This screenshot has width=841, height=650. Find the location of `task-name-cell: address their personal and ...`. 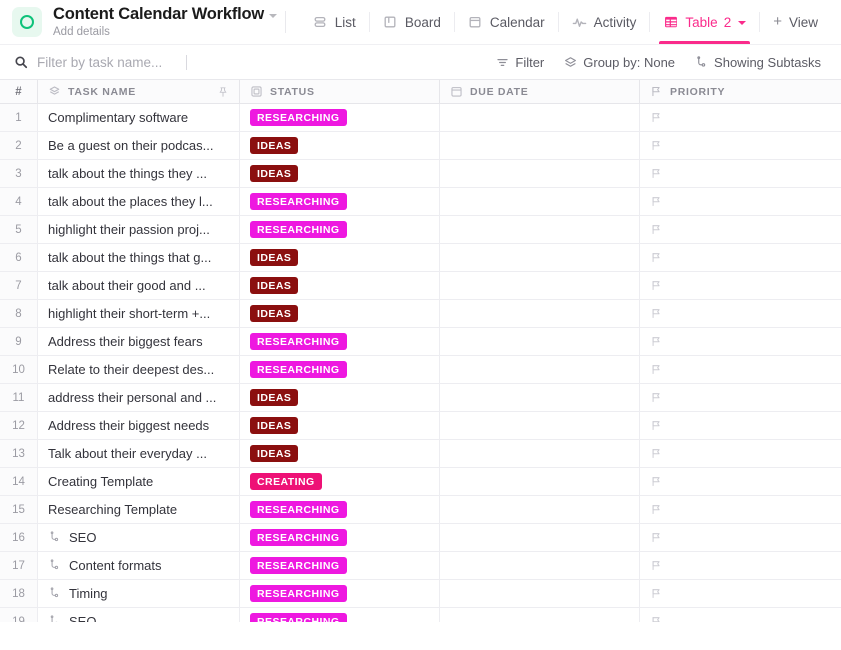

task-name-cell: address their personal and ... is located at coordinates (139, 397).